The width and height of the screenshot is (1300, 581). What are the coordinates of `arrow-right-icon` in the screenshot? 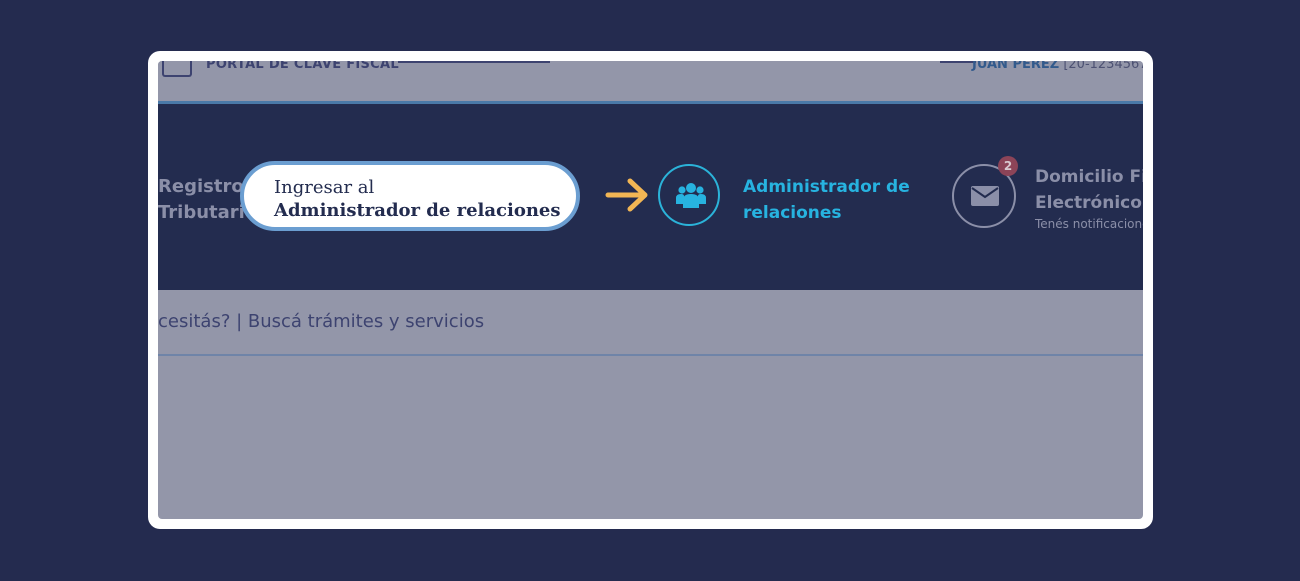 It's located at (626, 195).